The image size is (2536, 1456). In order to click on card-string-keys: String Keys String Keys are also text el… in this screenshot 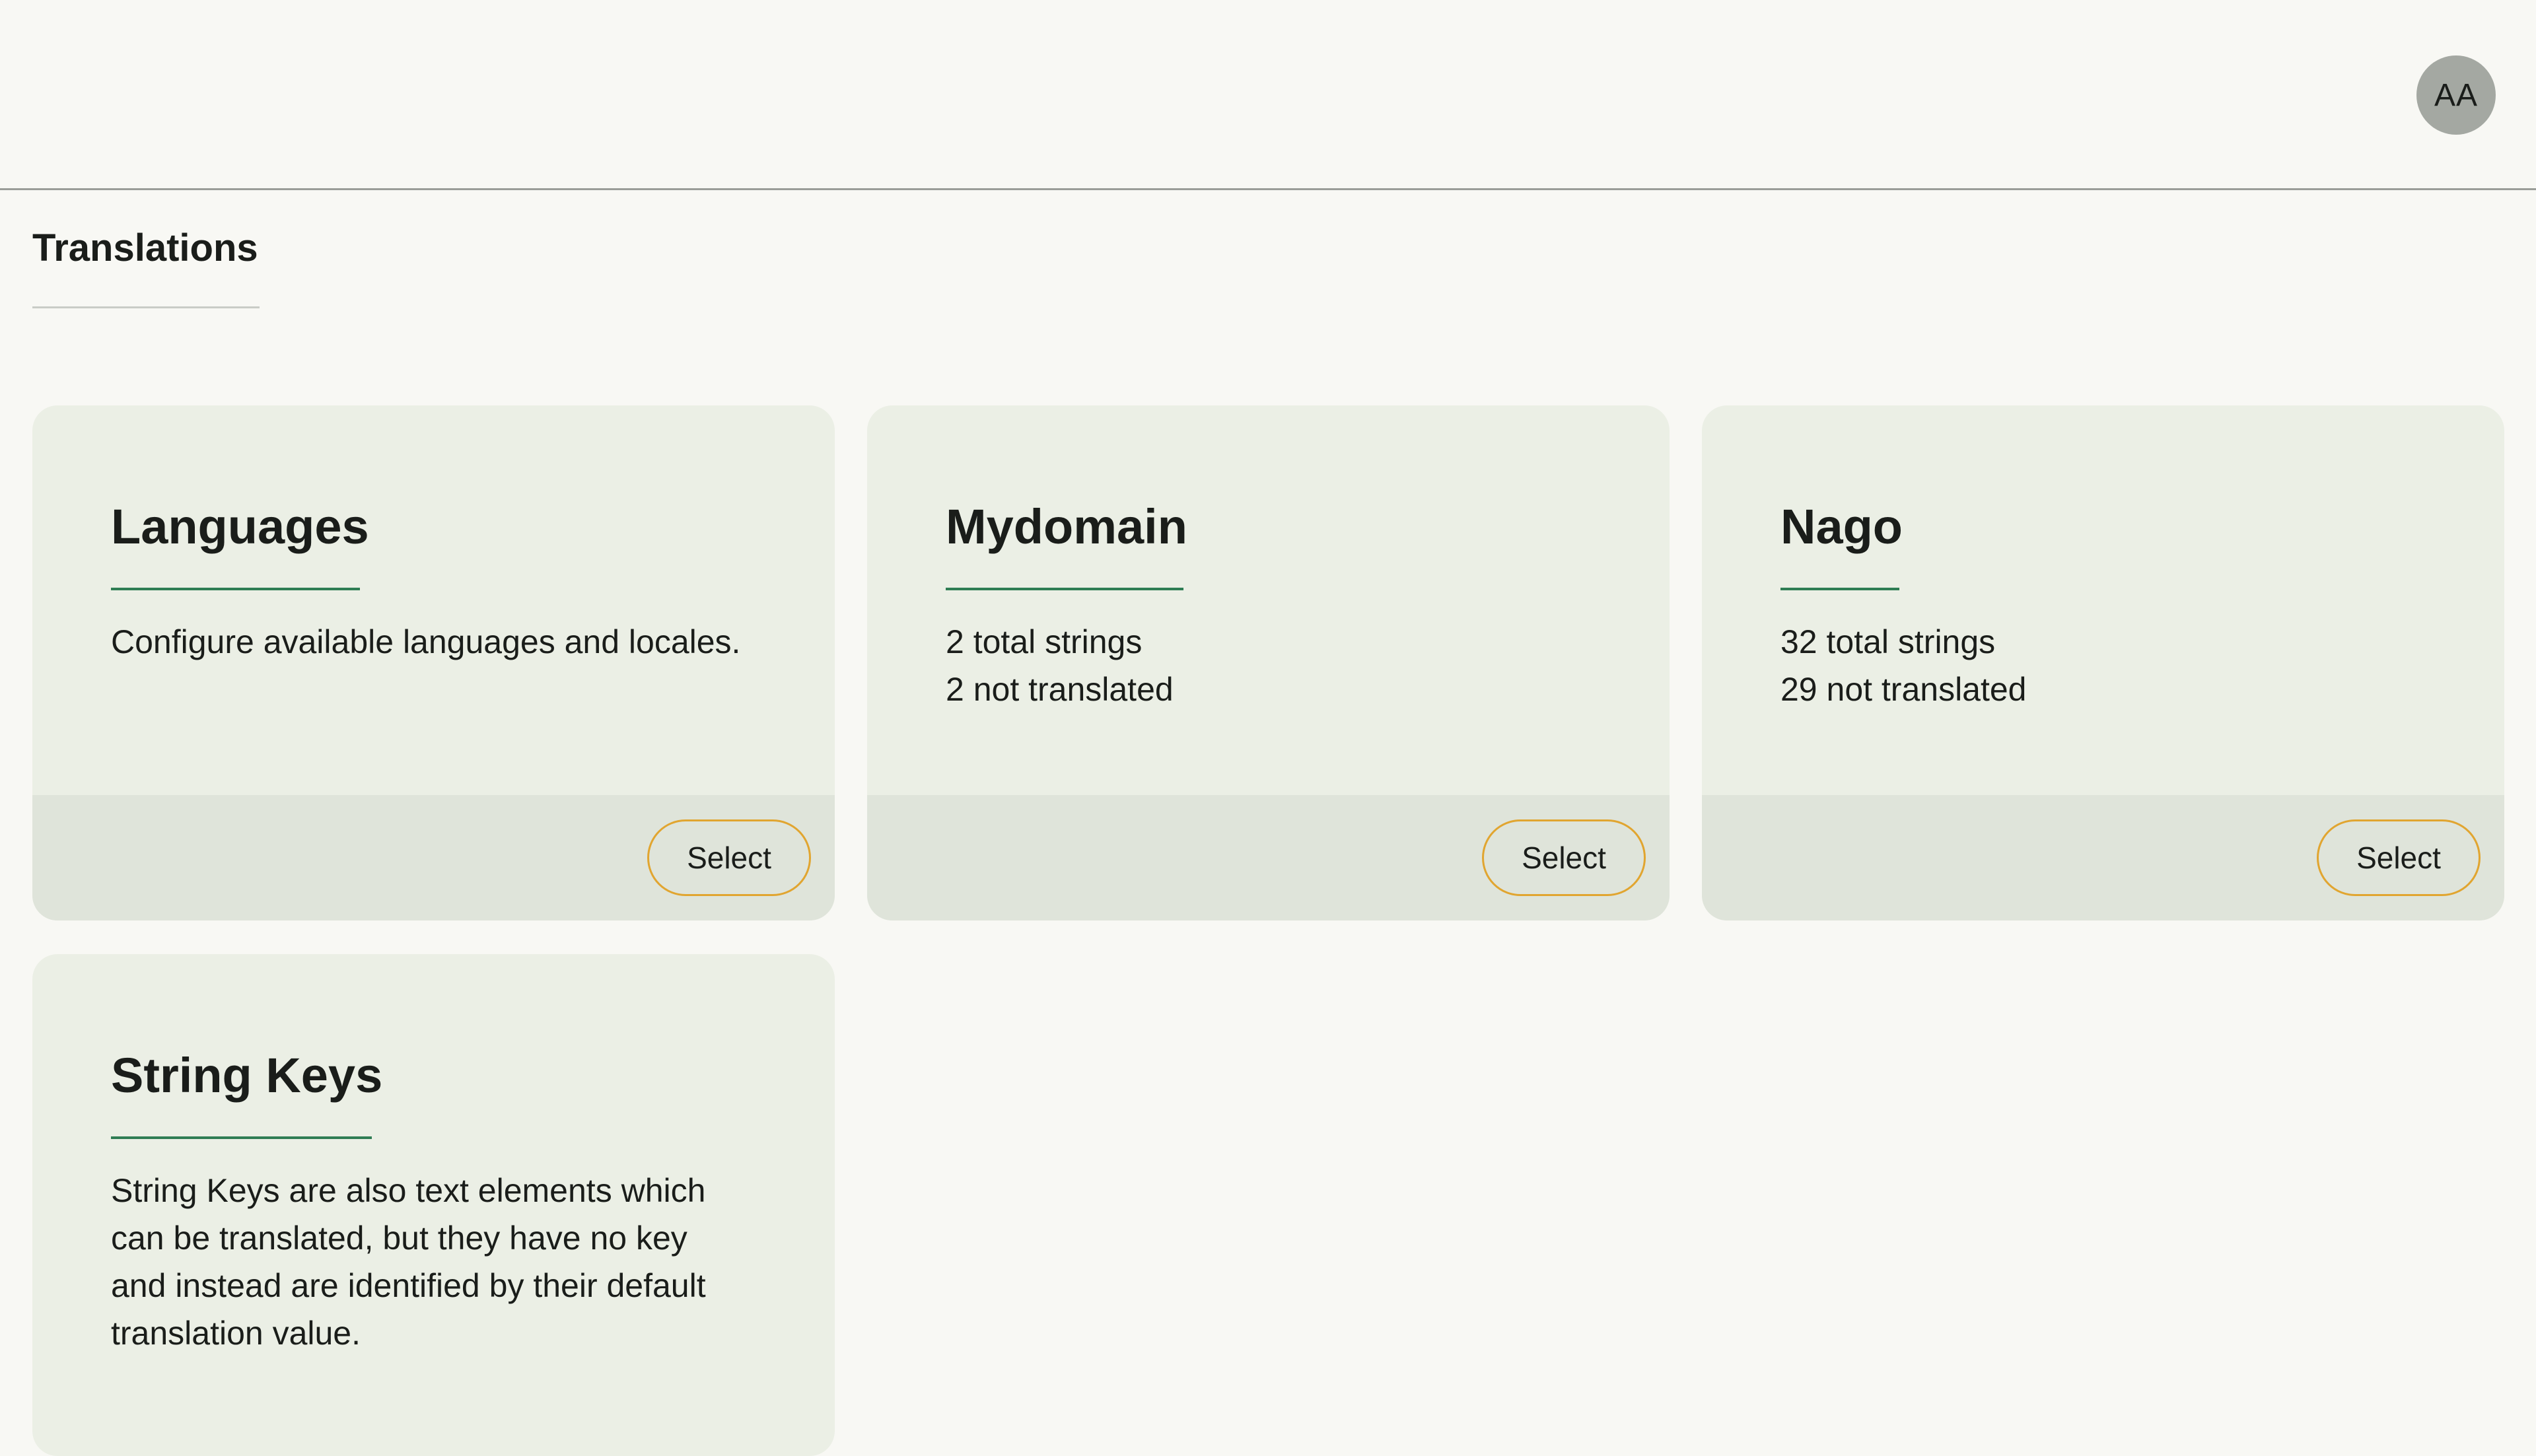, I will do `click(433, 1205)`.